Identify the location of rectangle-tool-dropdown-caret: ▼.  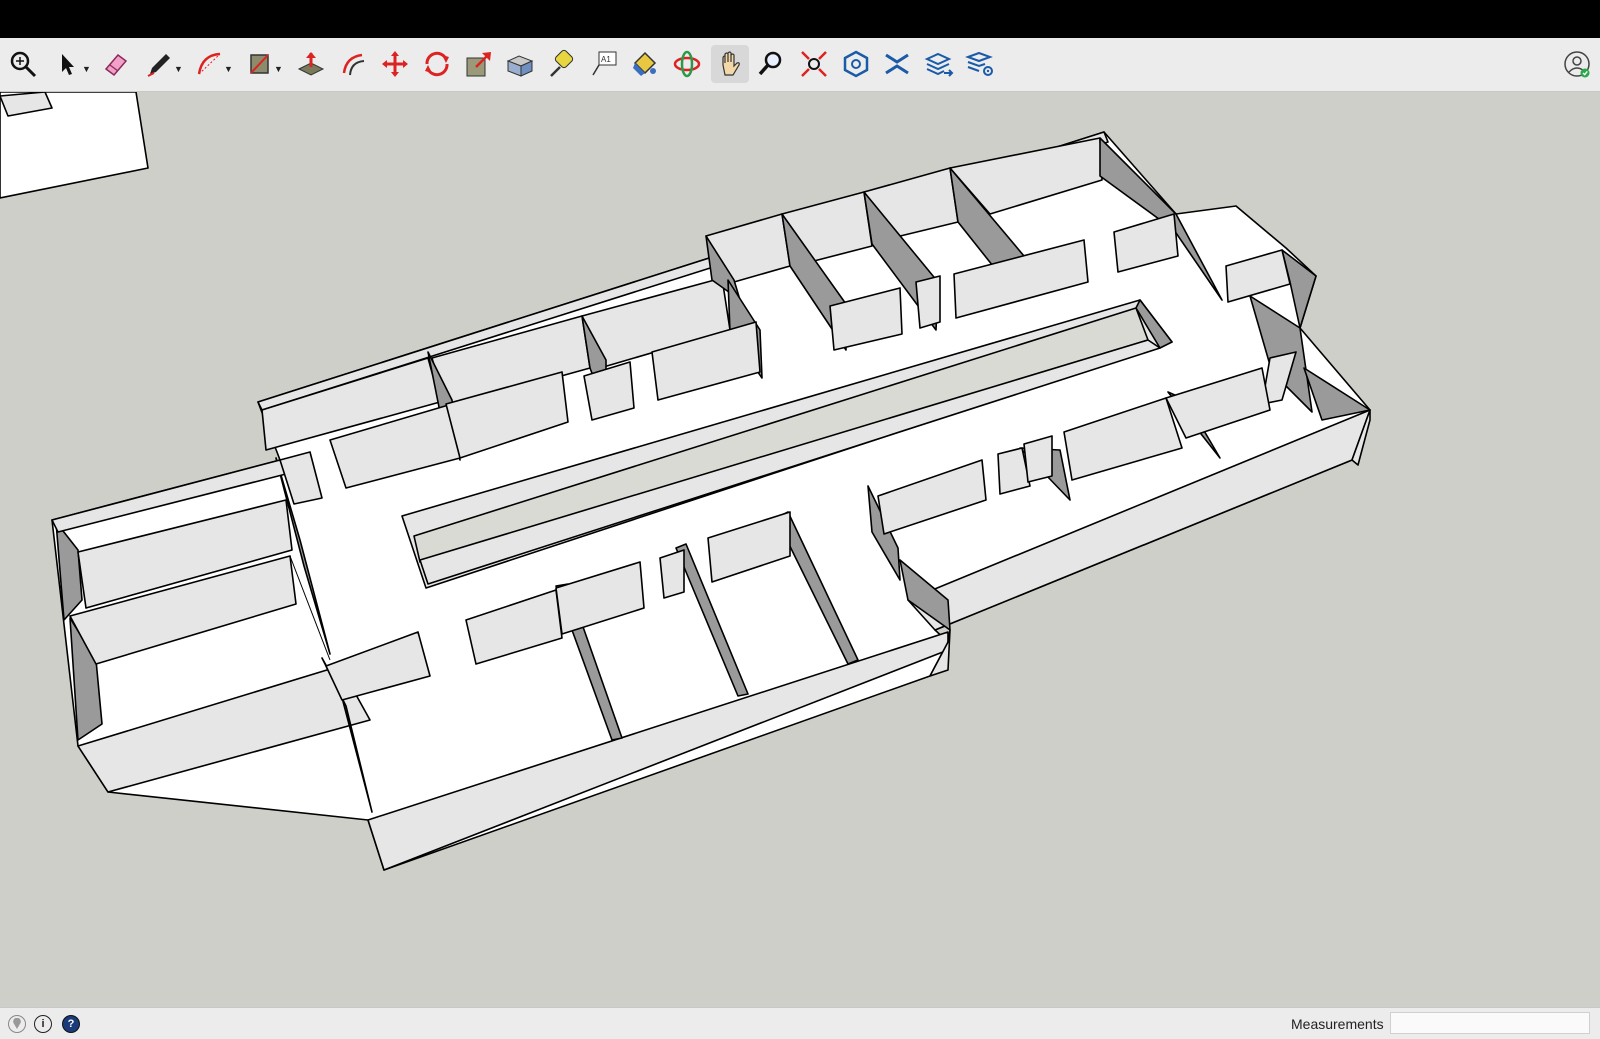
(278, 69).